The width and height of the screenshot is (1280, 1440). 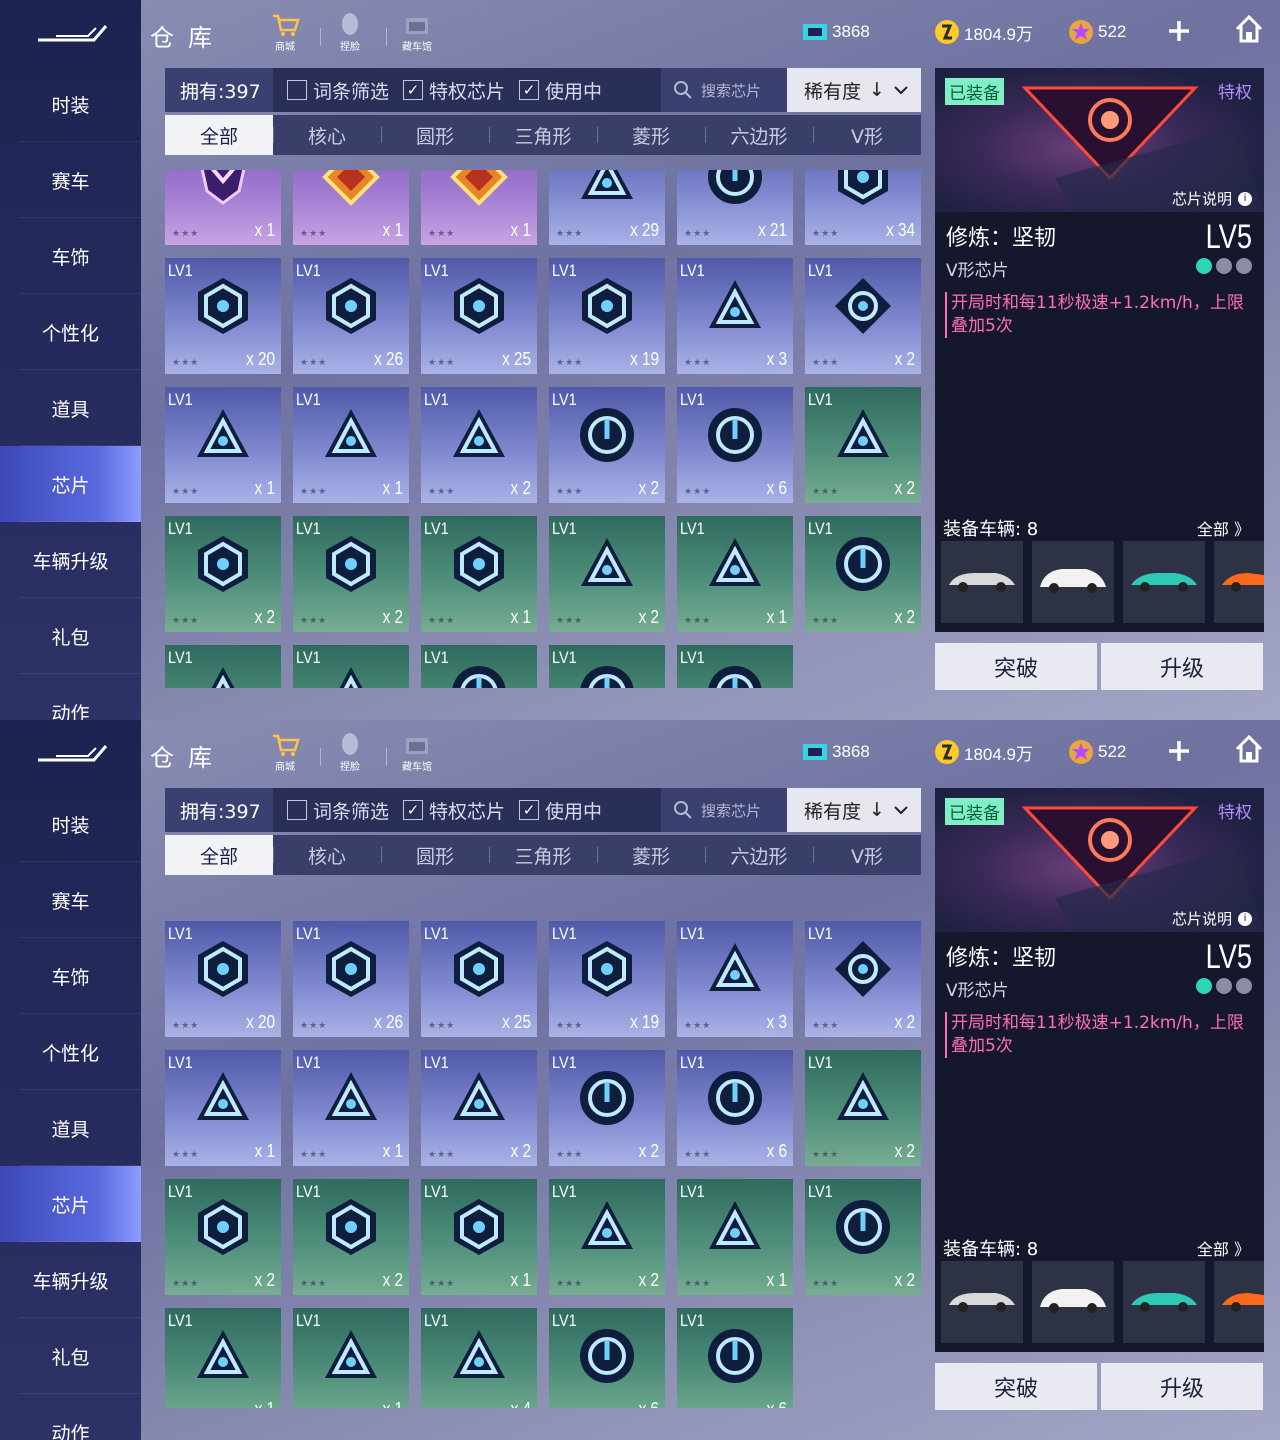 What do you see at coordinates (70, 1128) in the screenshot?
I see `sidebar-item-items: 道具` at bounding box center [70, 1128].